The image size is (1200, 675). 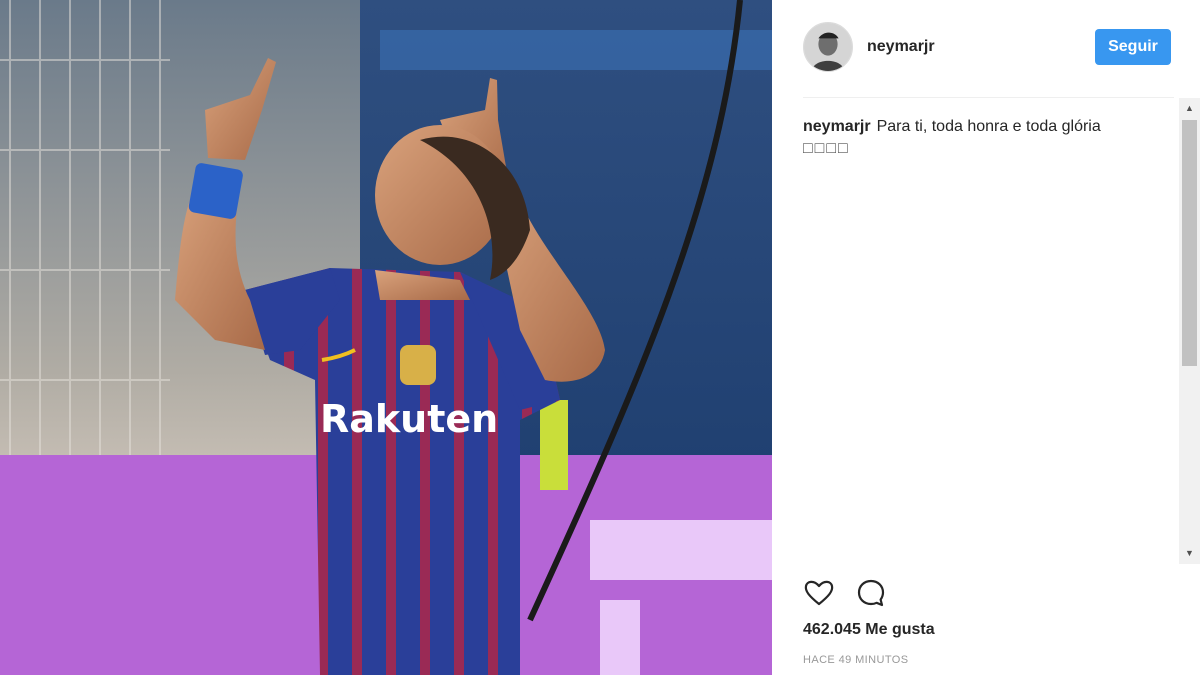 What do you see at coordinates (1133, 47) in the screenshot?
I see `follow-button: Seguir` at bounding box center [1133, 47].